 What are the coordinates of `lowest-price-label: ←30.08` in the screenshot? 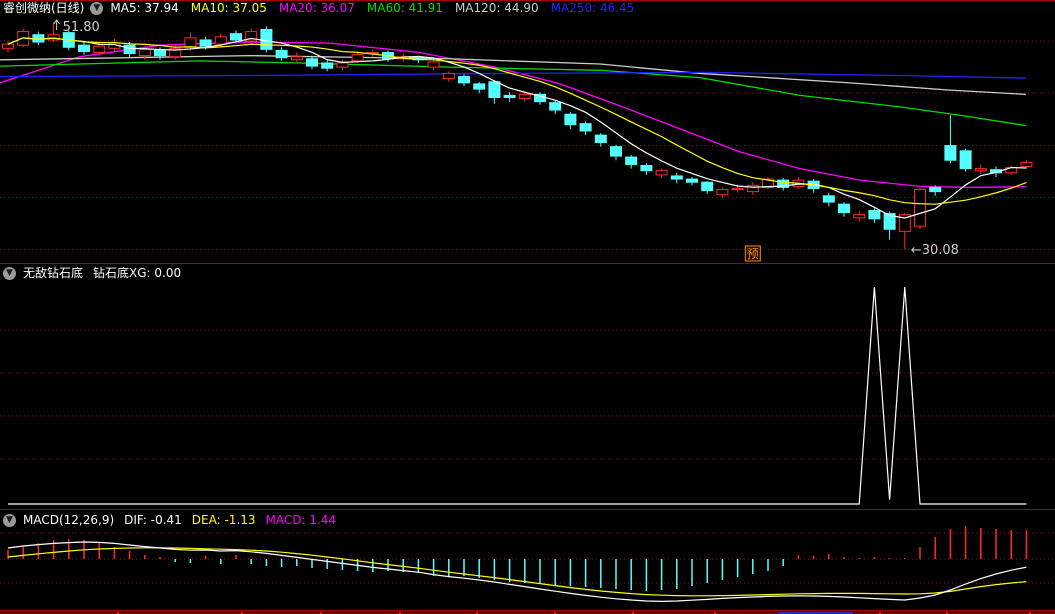 It's located at (935, 250).